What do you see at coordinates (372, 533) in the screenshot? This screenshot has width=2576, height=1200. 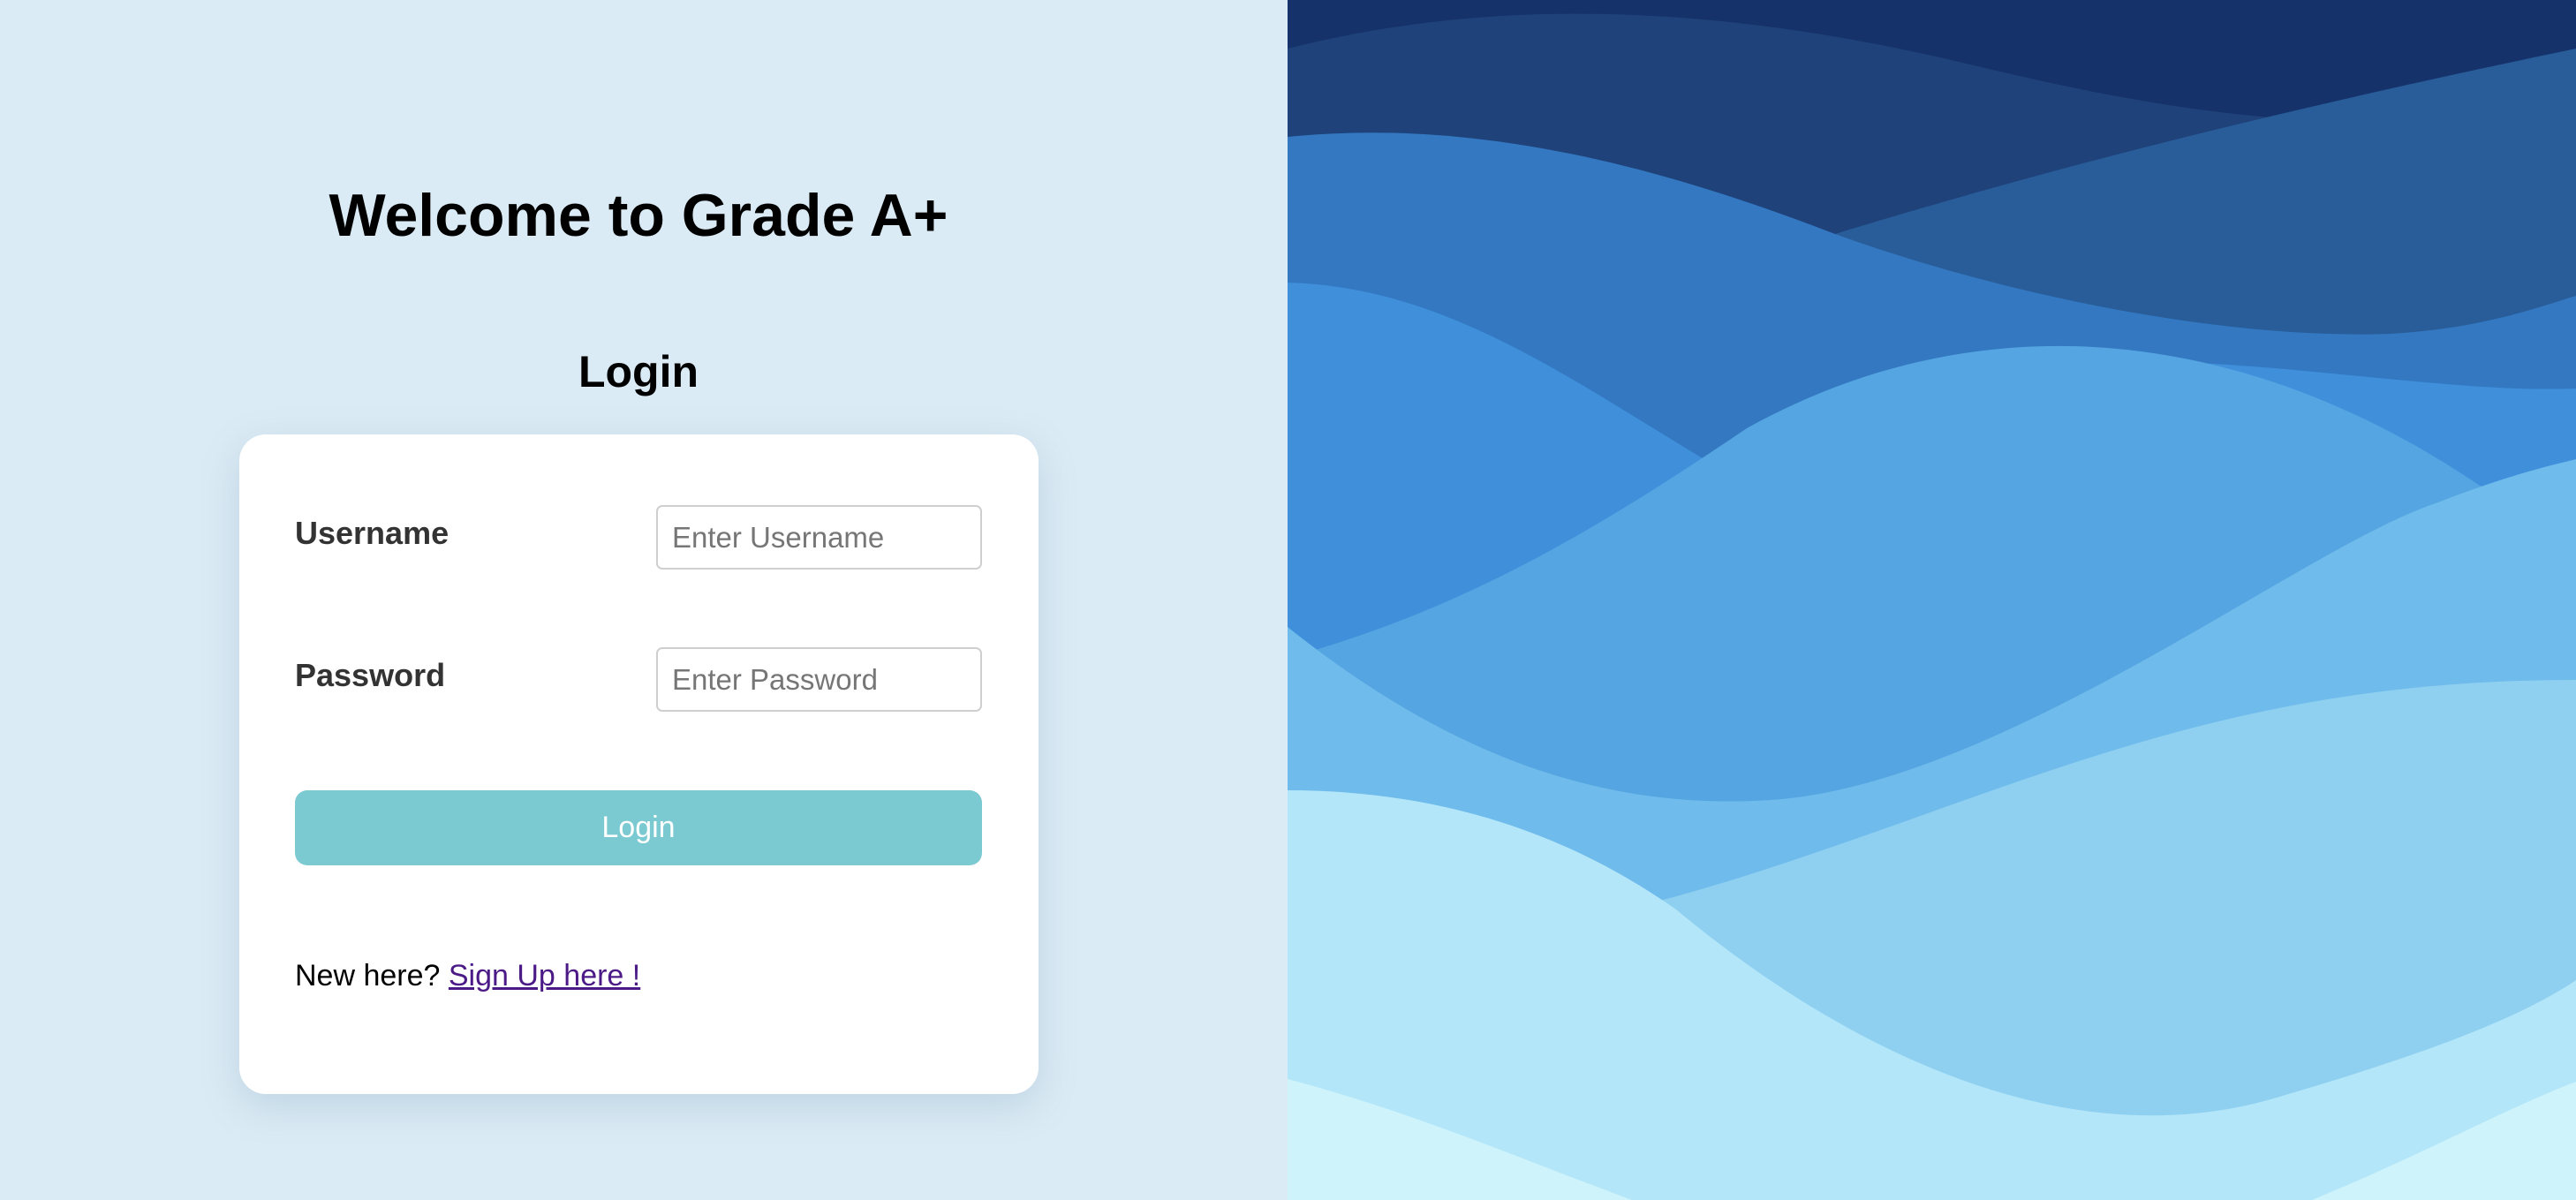 I see `username-label: Username` at bounding box center [372, 533].